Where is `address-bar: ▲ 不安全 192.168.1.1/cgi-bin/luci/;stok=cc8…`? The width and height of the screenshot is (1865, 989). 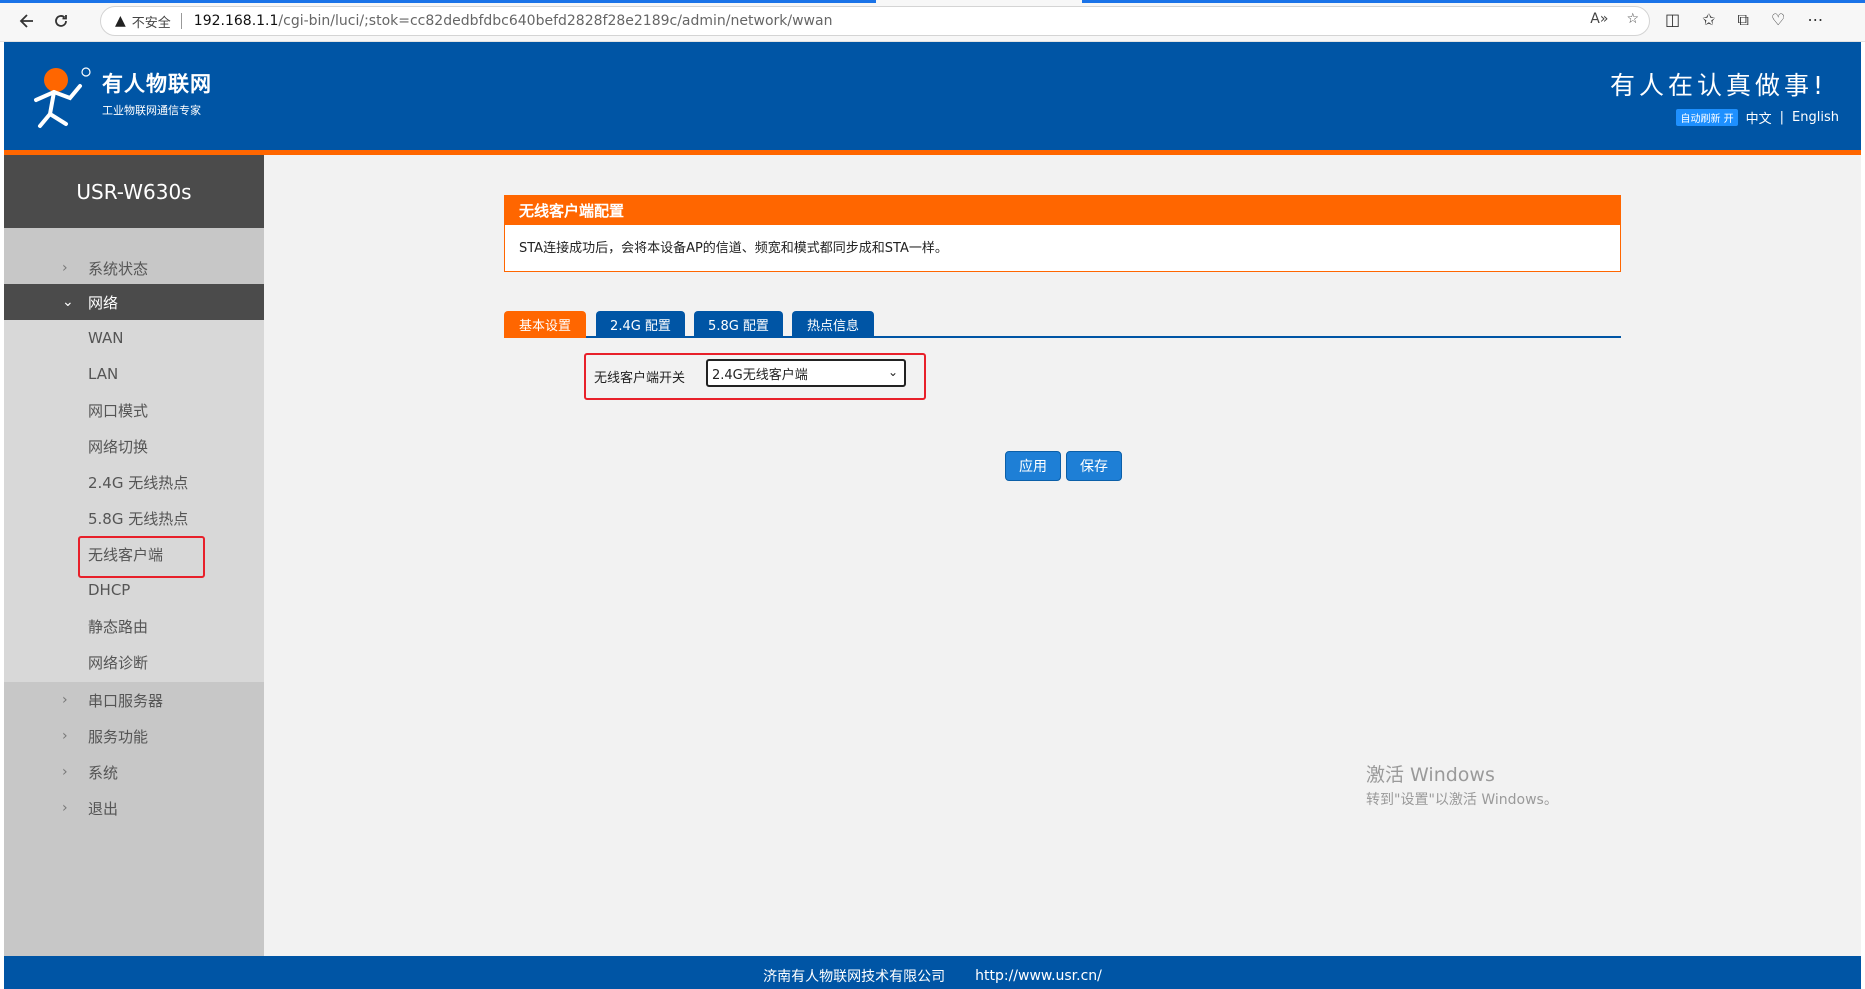
address-bar: ▲ 不安全 192.168.1.1/cgi-bin/luci/;stok=cc8… is located at coordinates (875, 21).